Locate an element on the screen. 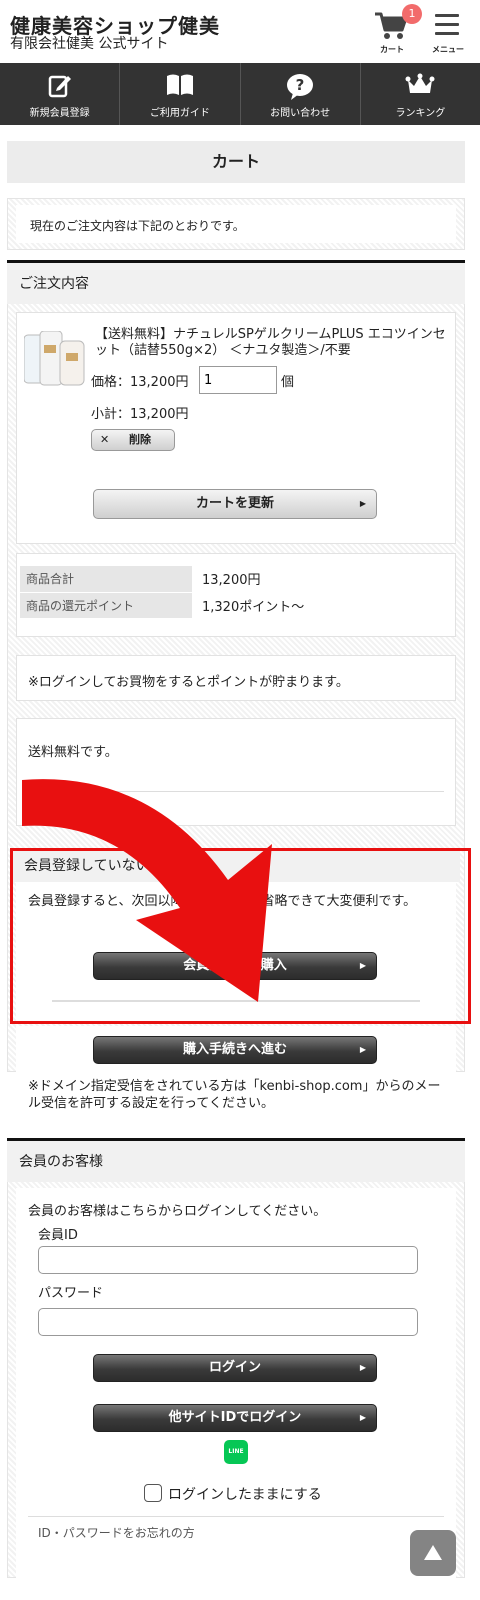 This screenshot has height=1600, width=480. keep-login-checkbox is located at coordinates (153, 1493).